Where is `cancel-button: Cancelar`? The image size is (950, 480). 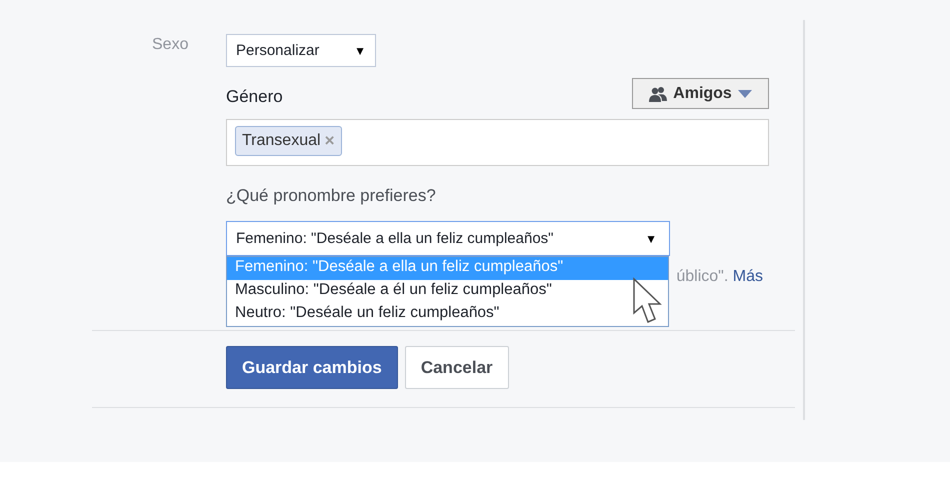 cancel-button: Cancelar is located at coordinates (456, 367).